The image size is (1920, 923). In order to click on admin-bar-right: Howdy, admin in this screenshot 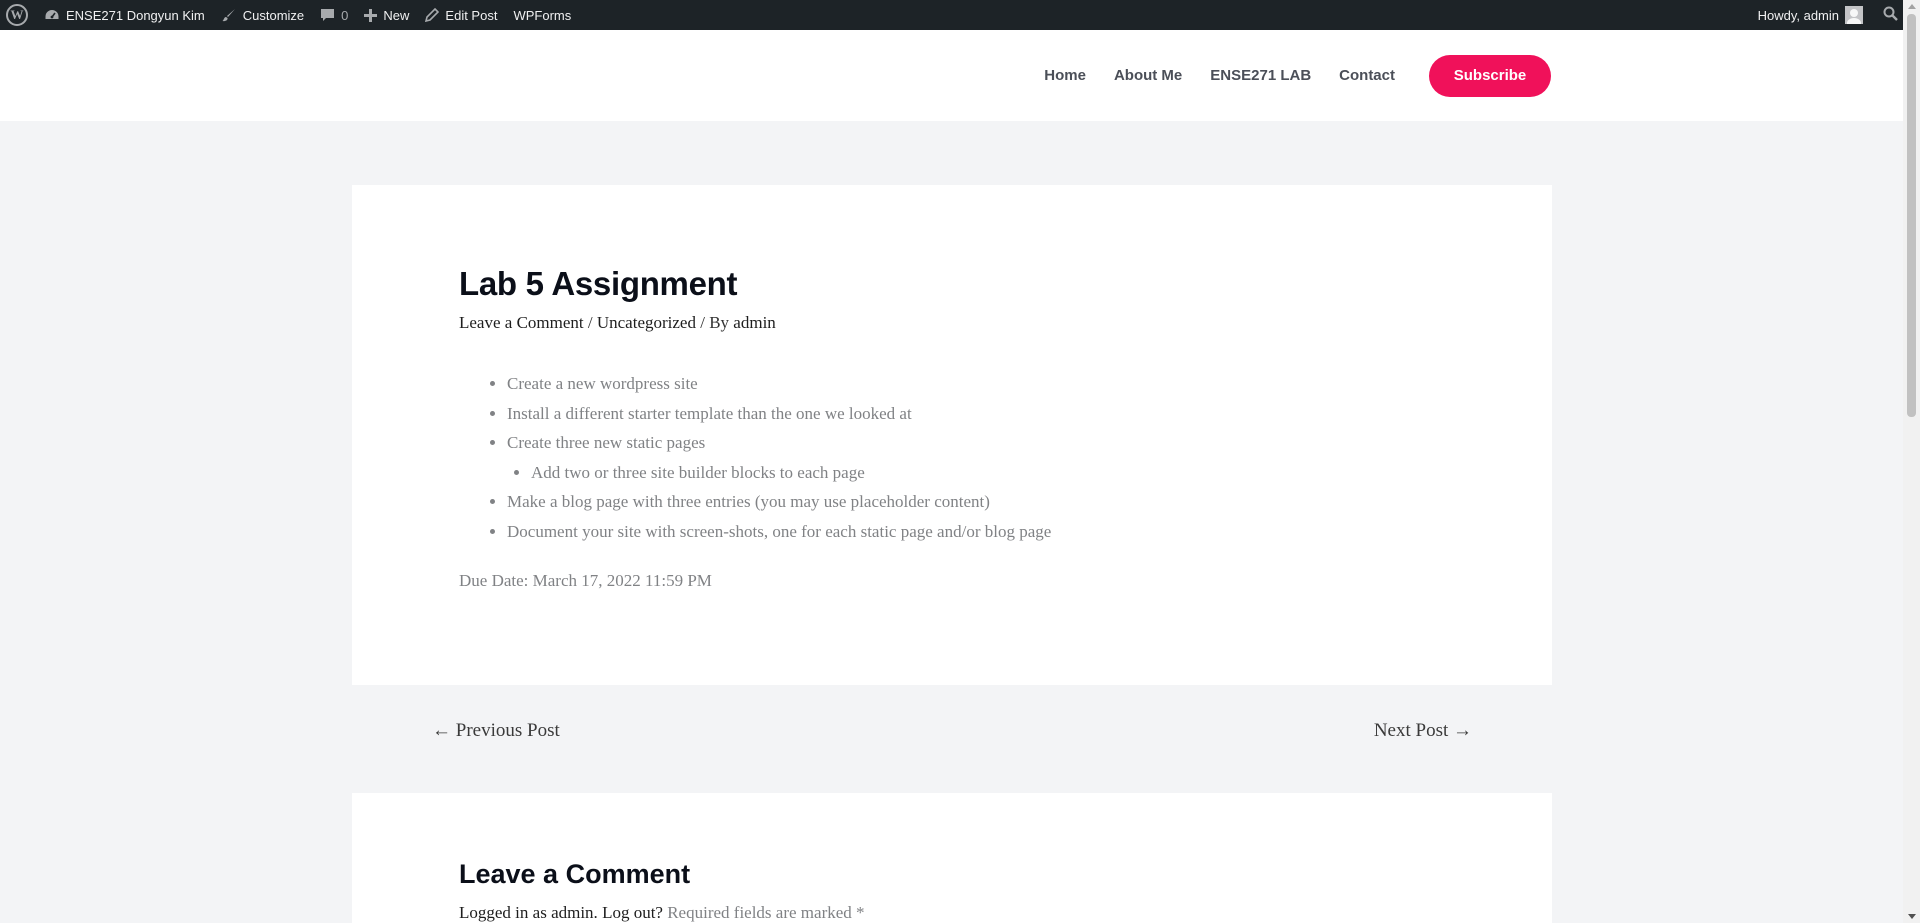, I will do `click(1835, 15)`.